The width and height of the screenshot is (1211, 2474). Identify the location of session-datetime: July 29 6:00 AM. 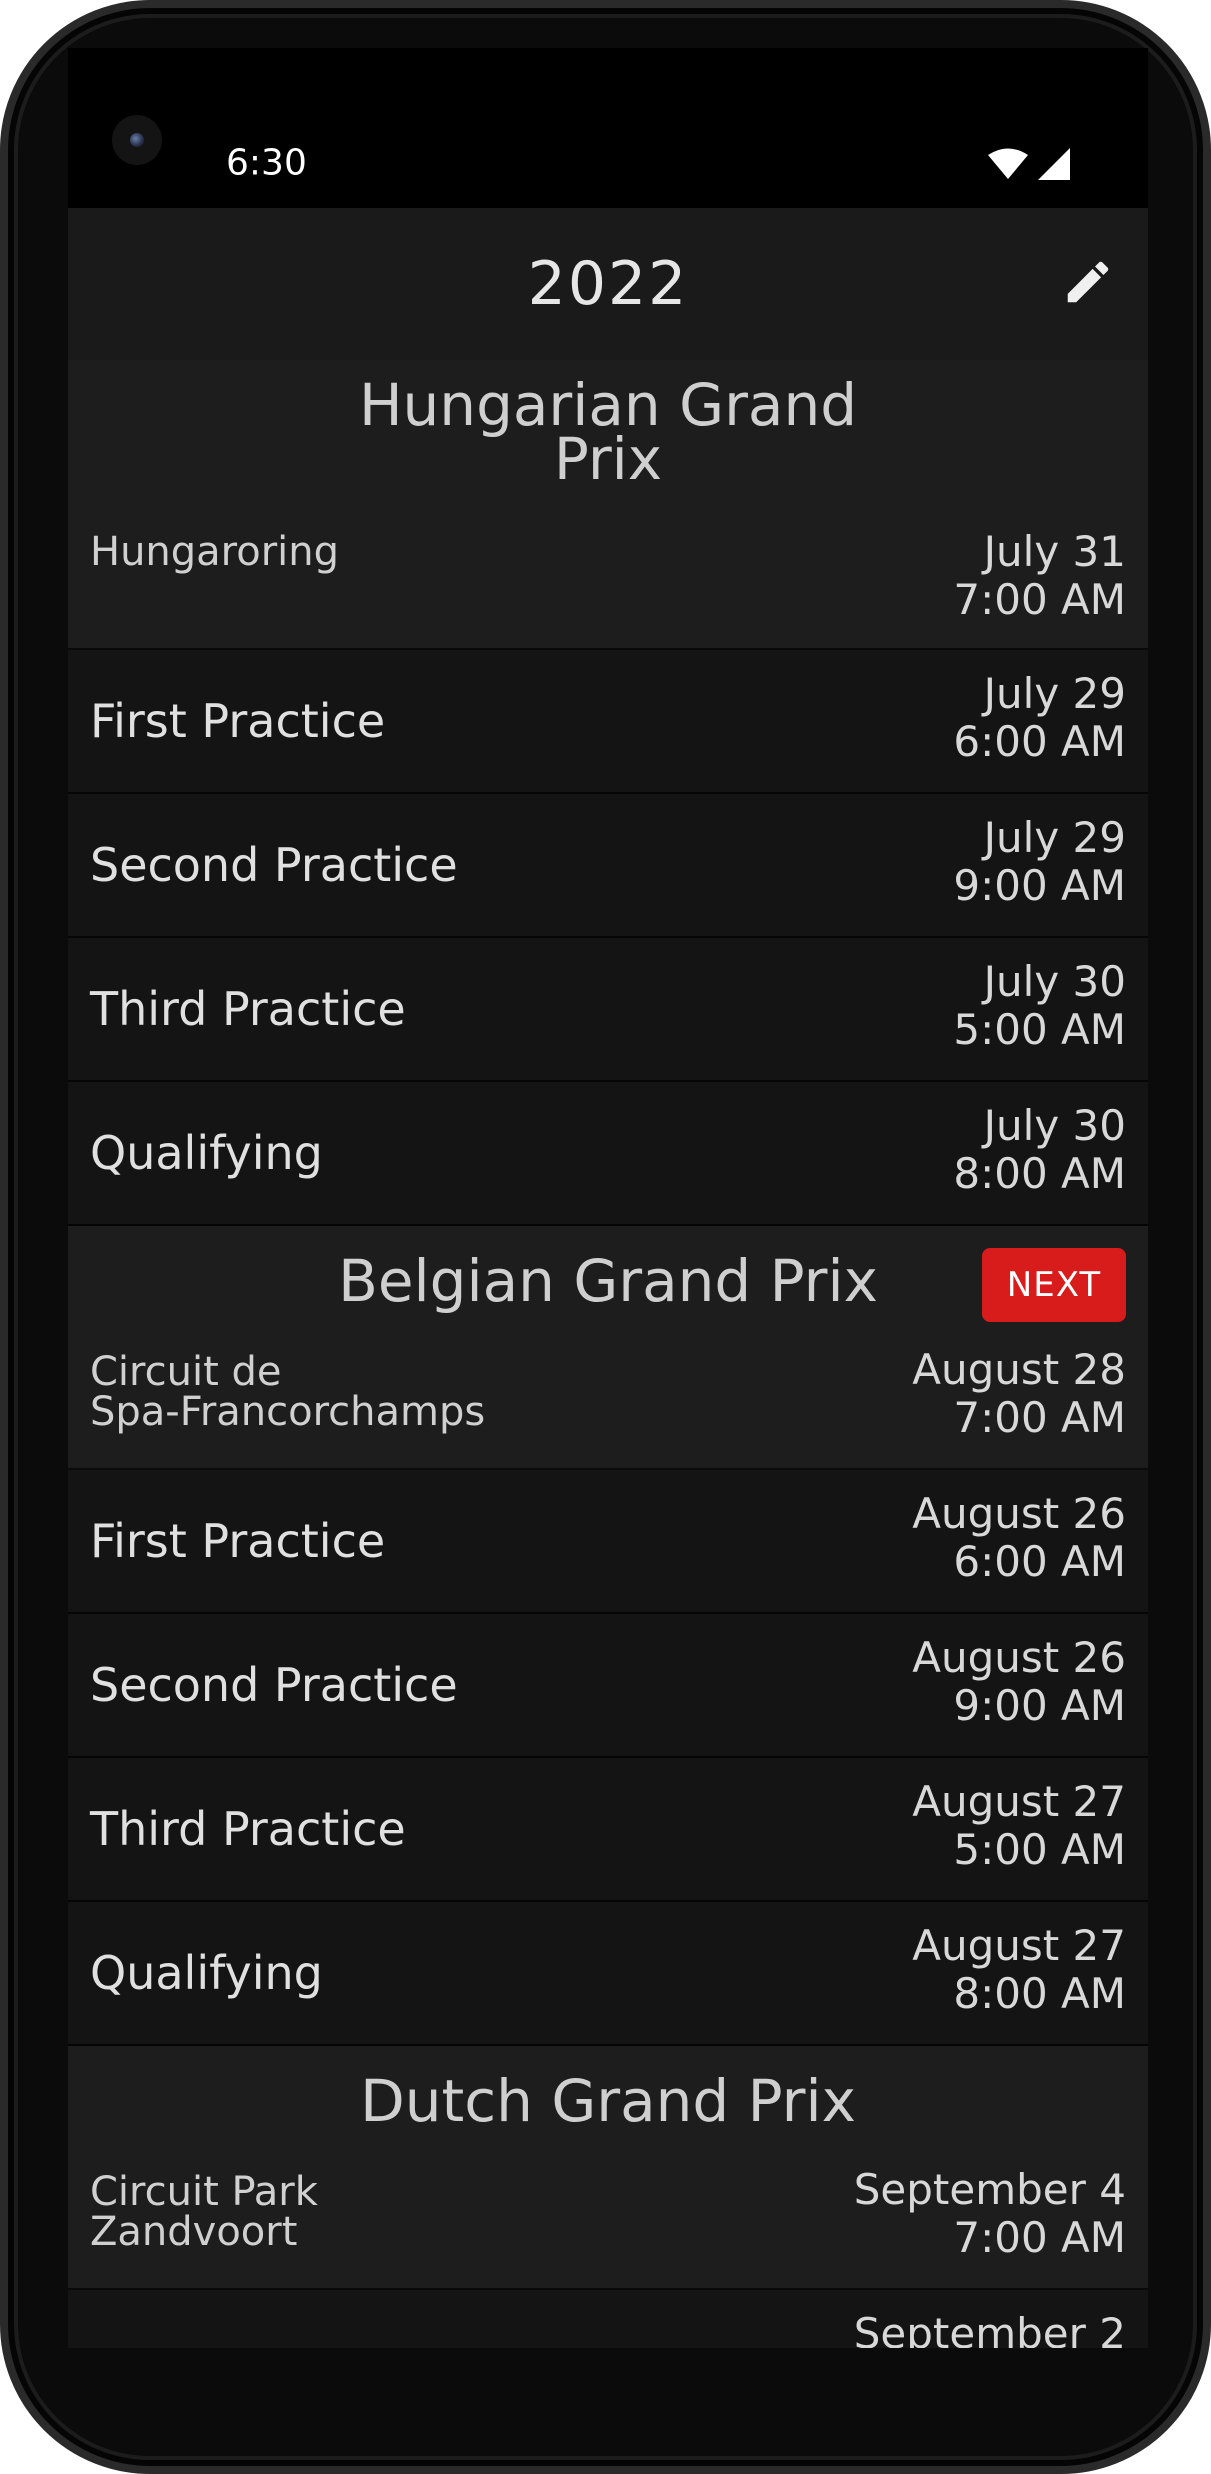
(1039, 718).